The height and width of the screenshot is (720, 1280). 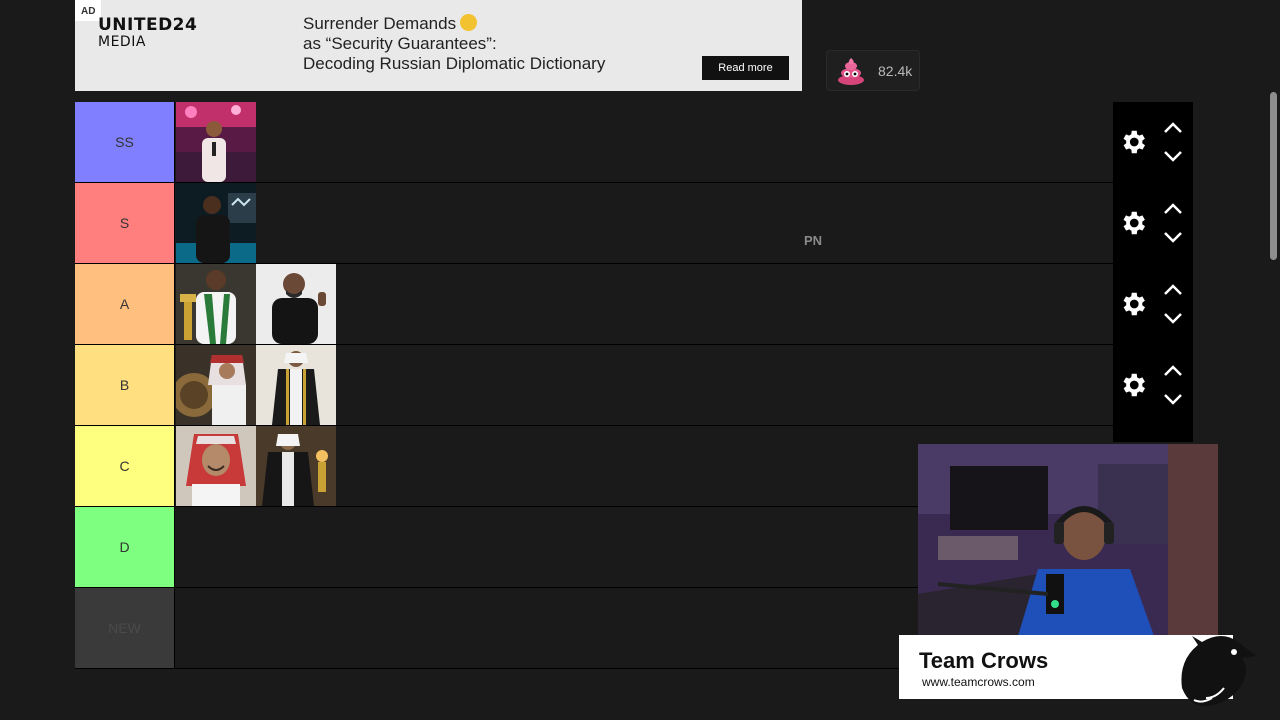 What do you see at coordinates (895, 70) in the screenshot?
I see `reaction-count: 82.4k` at bounding box center [895, 70].